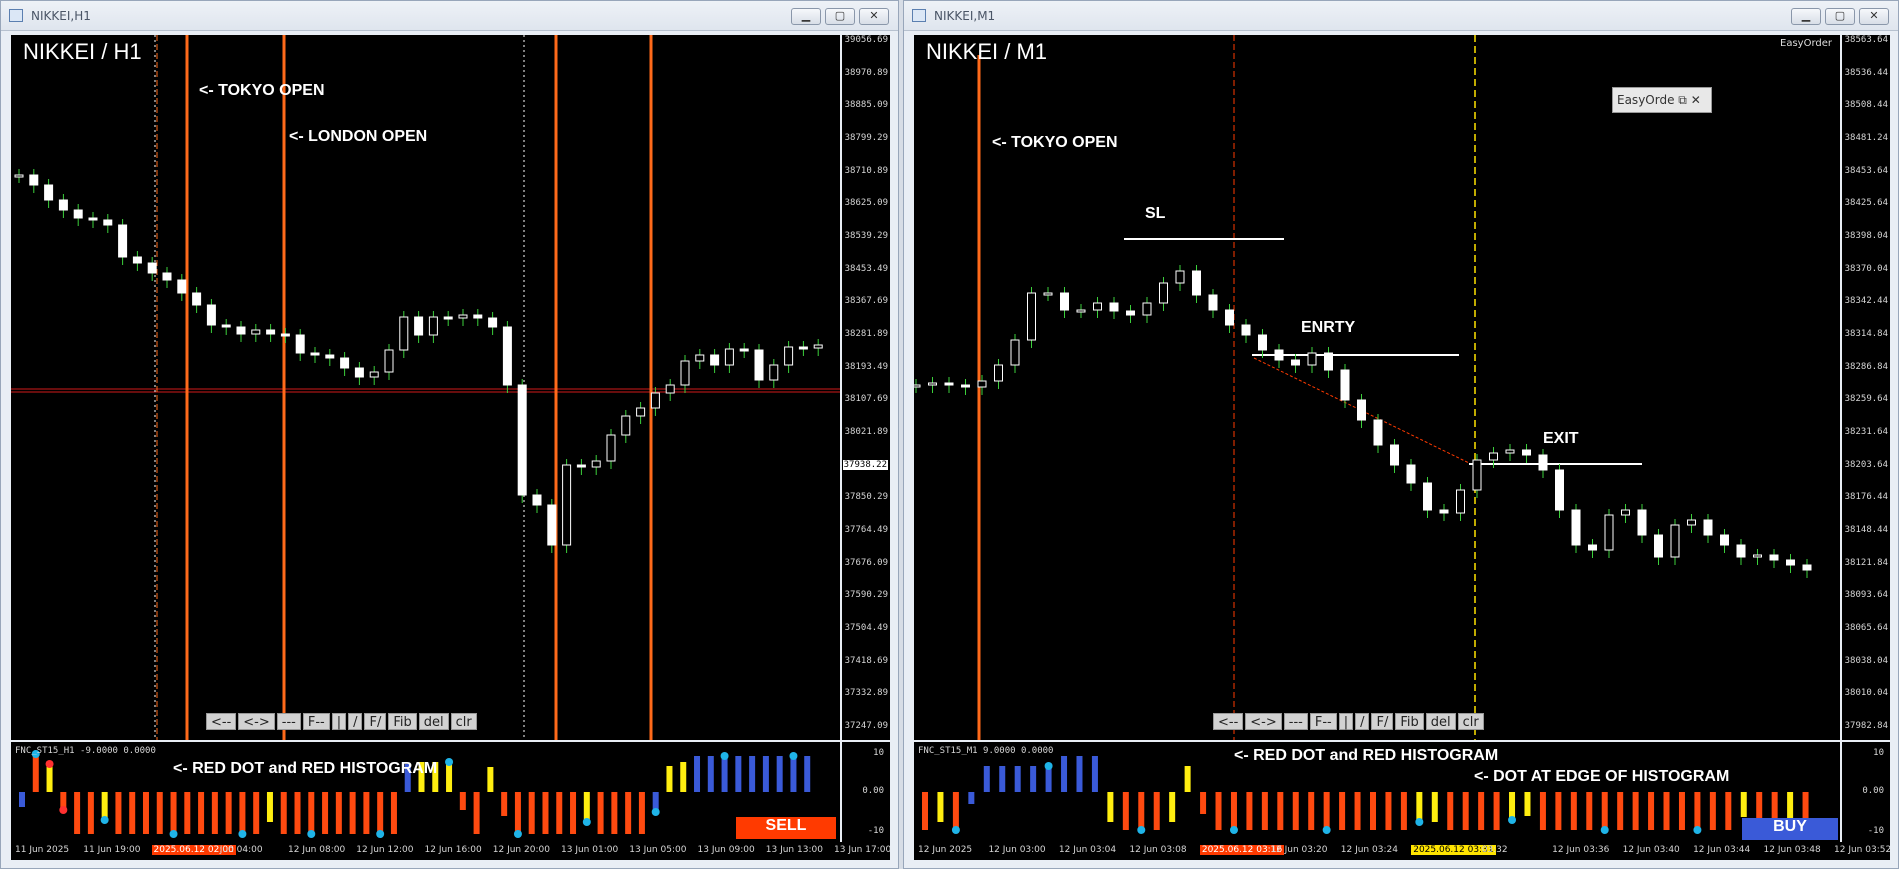 Image resolution: width=1899 pixels, height=869 pixels. Describe the element at coordinates (1866, 562) in the screenshot. I see `price-tick: 38121.84` at that location.